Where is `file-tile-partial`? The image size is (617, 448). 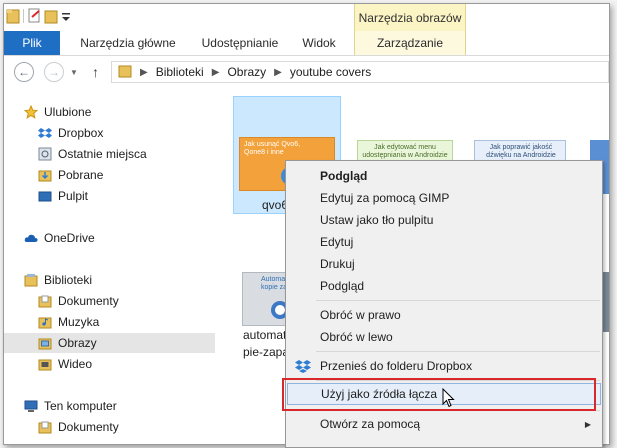
file-tile-partial is located at coordinates (606, 302).